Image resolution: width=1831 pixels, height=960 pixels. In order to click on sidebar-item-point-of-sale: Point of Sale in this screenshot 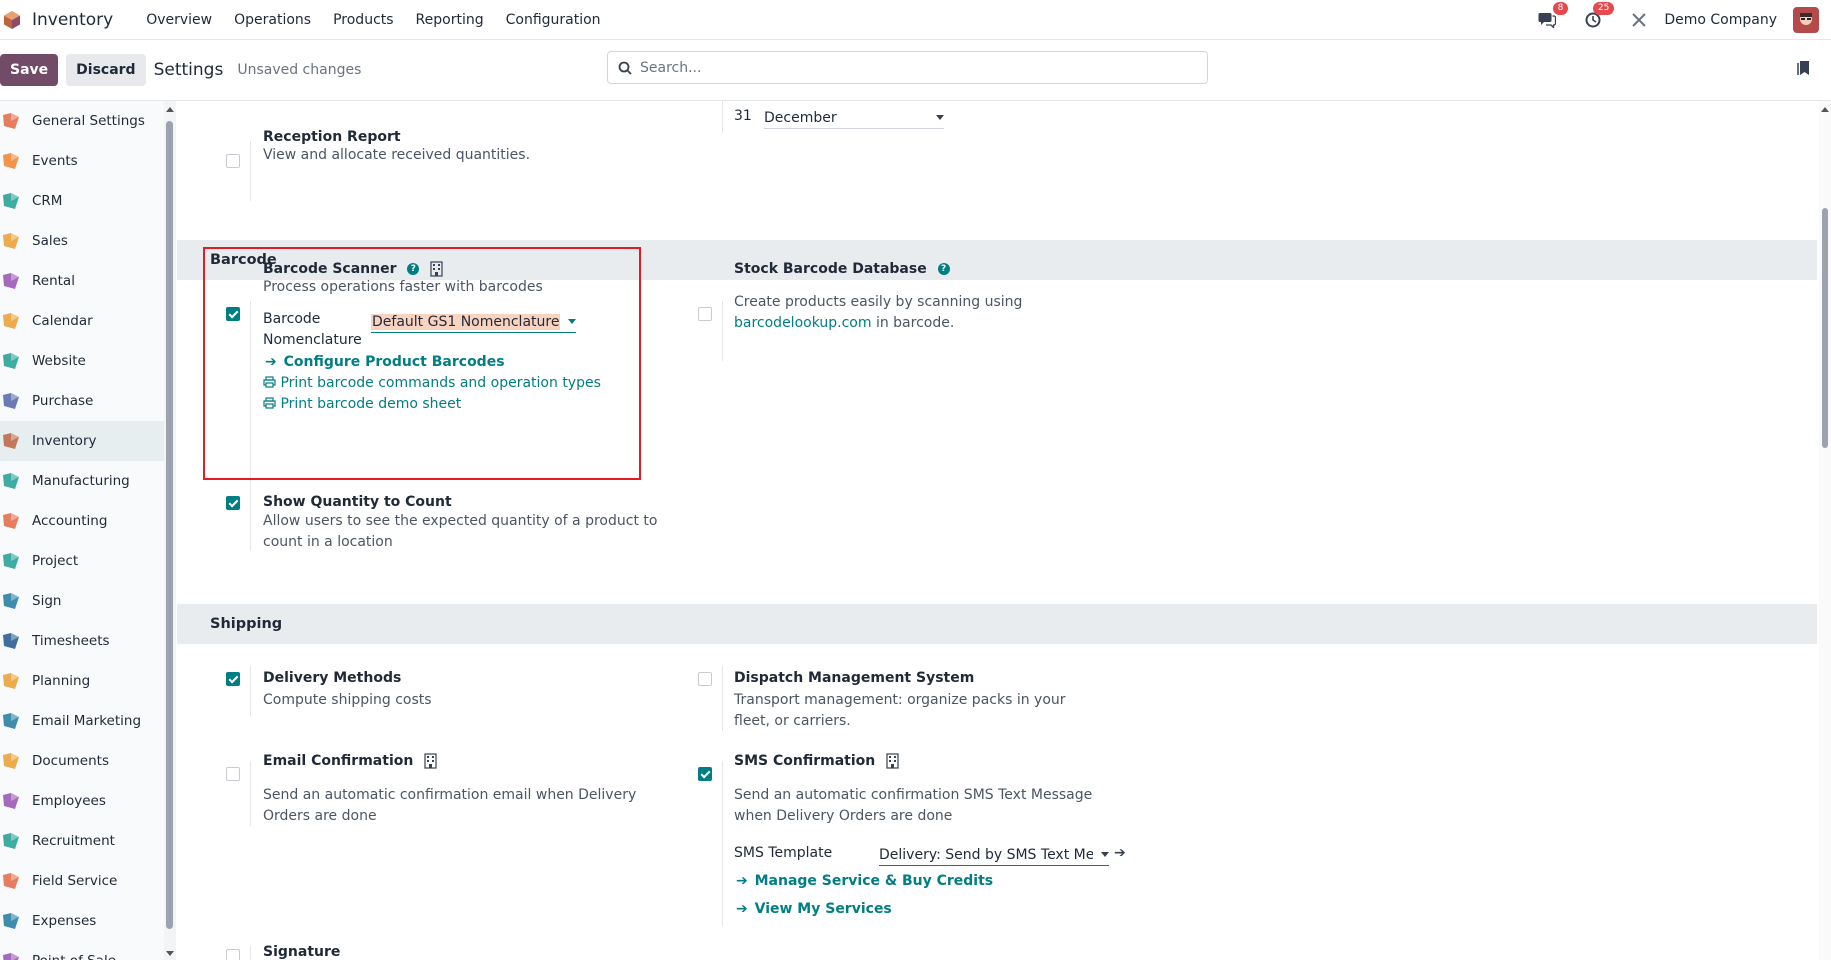, I will do `click(87, 950)`.